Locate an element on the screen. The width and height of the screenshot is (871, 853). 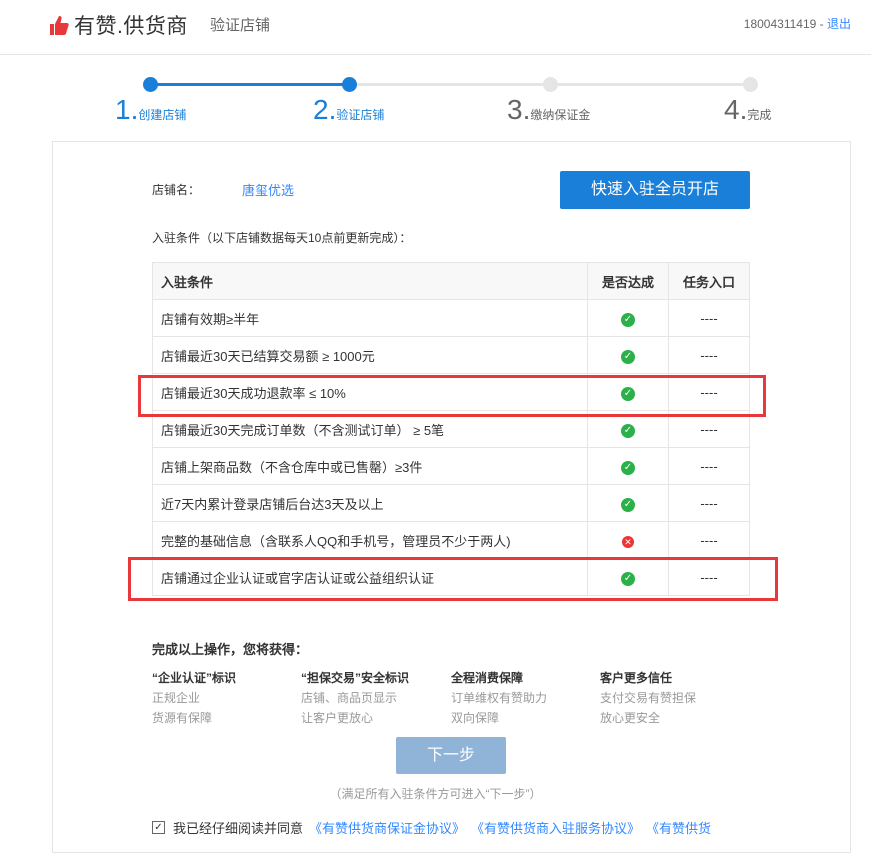
condition-text: 完整的基础信息（含联系人QQ和手机号，管理员不少于两人) is located at coordinates (370, 540).